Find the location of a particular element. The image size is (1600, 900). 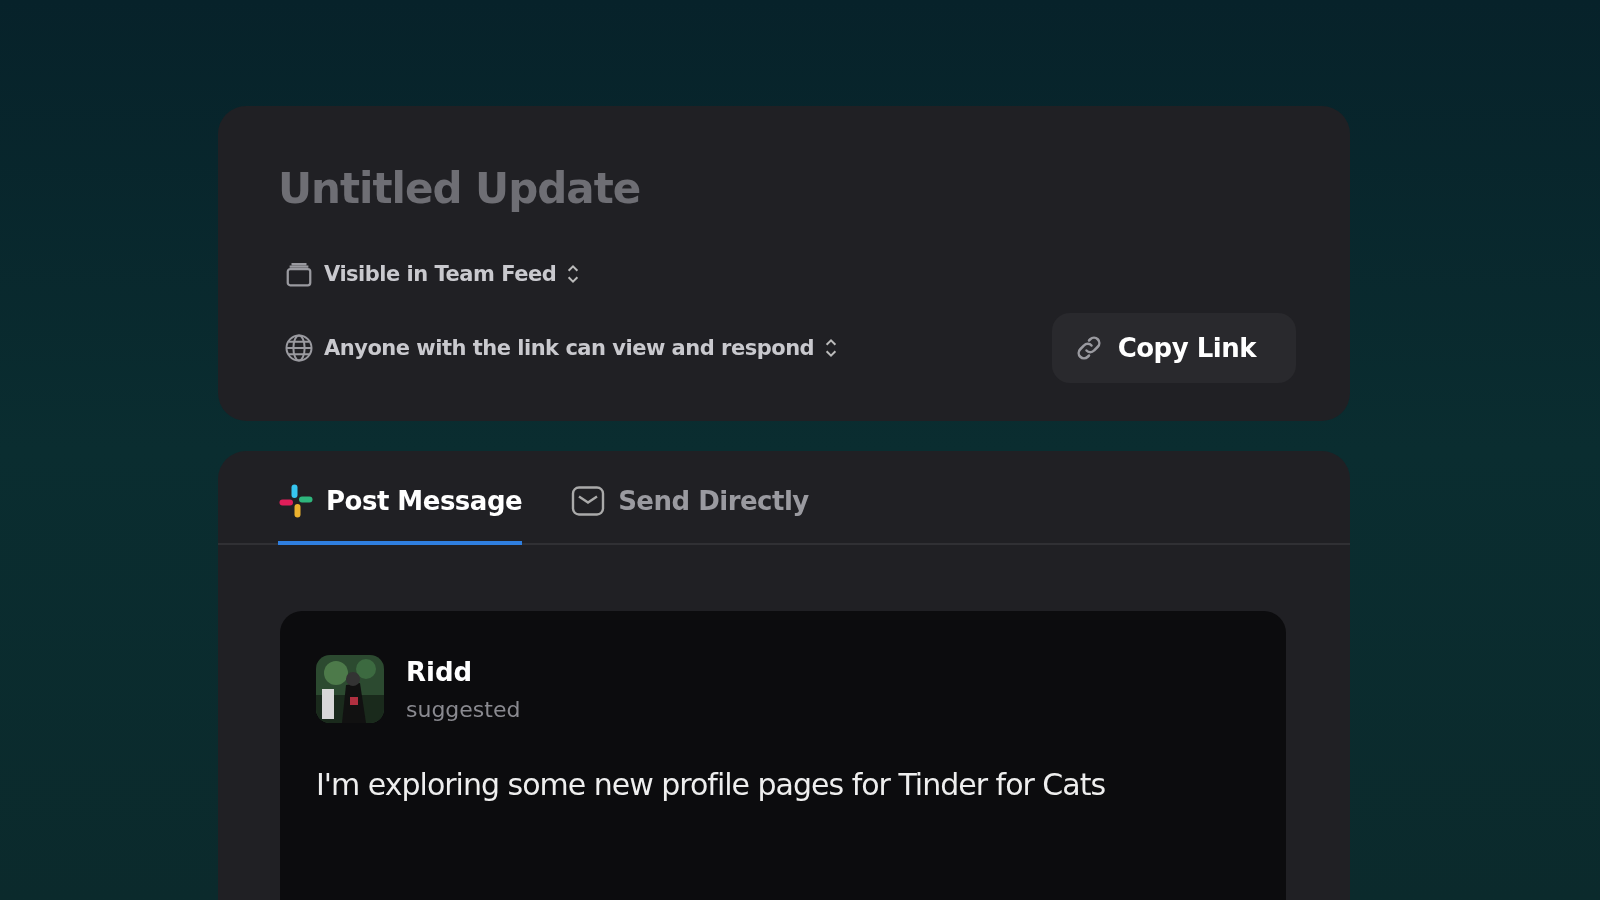

access-select: Anyone with the link can view and respond is located at coordinates (561, 348).